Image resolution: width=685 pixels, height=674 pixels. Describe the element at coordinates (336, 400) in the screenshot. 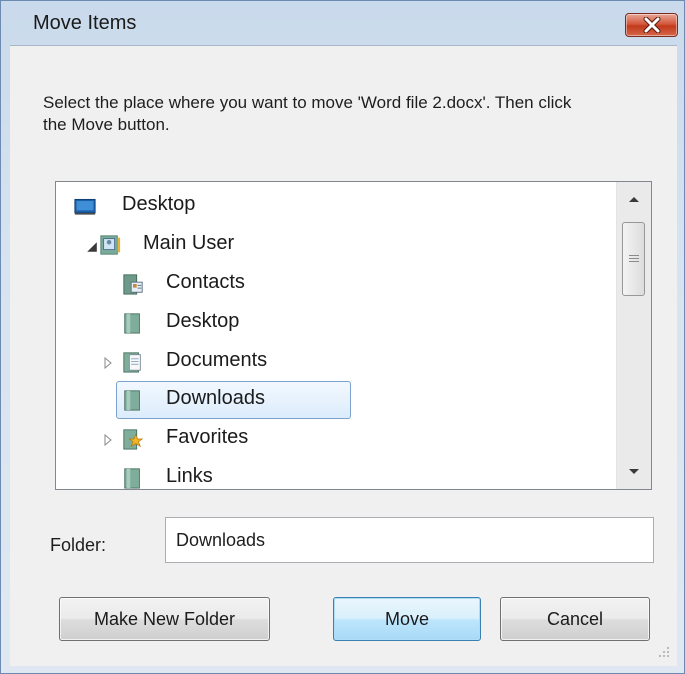

I see `tree-item-downloads: Downloads` at that location.